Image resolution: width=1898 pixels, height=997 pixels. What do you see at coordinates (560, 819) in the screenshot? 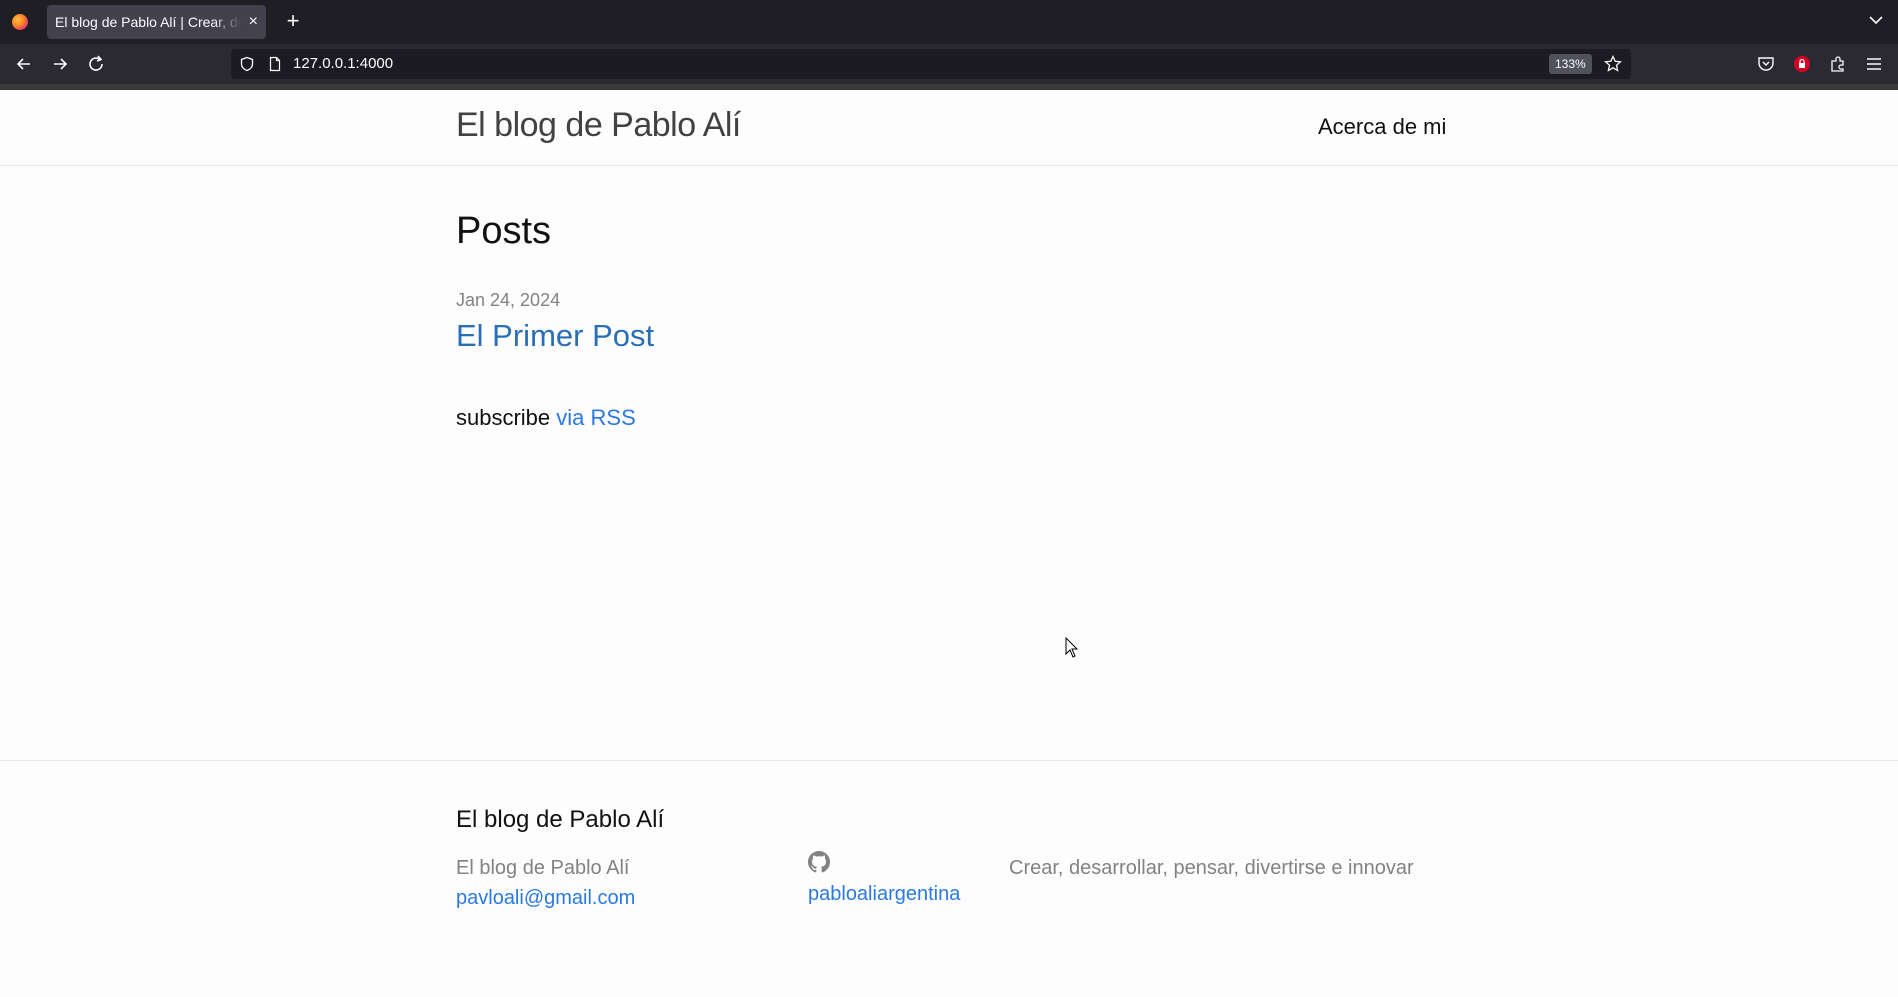
I see `footer-heading: El blog de Pablo Alí` at bounding box center [560, 819].